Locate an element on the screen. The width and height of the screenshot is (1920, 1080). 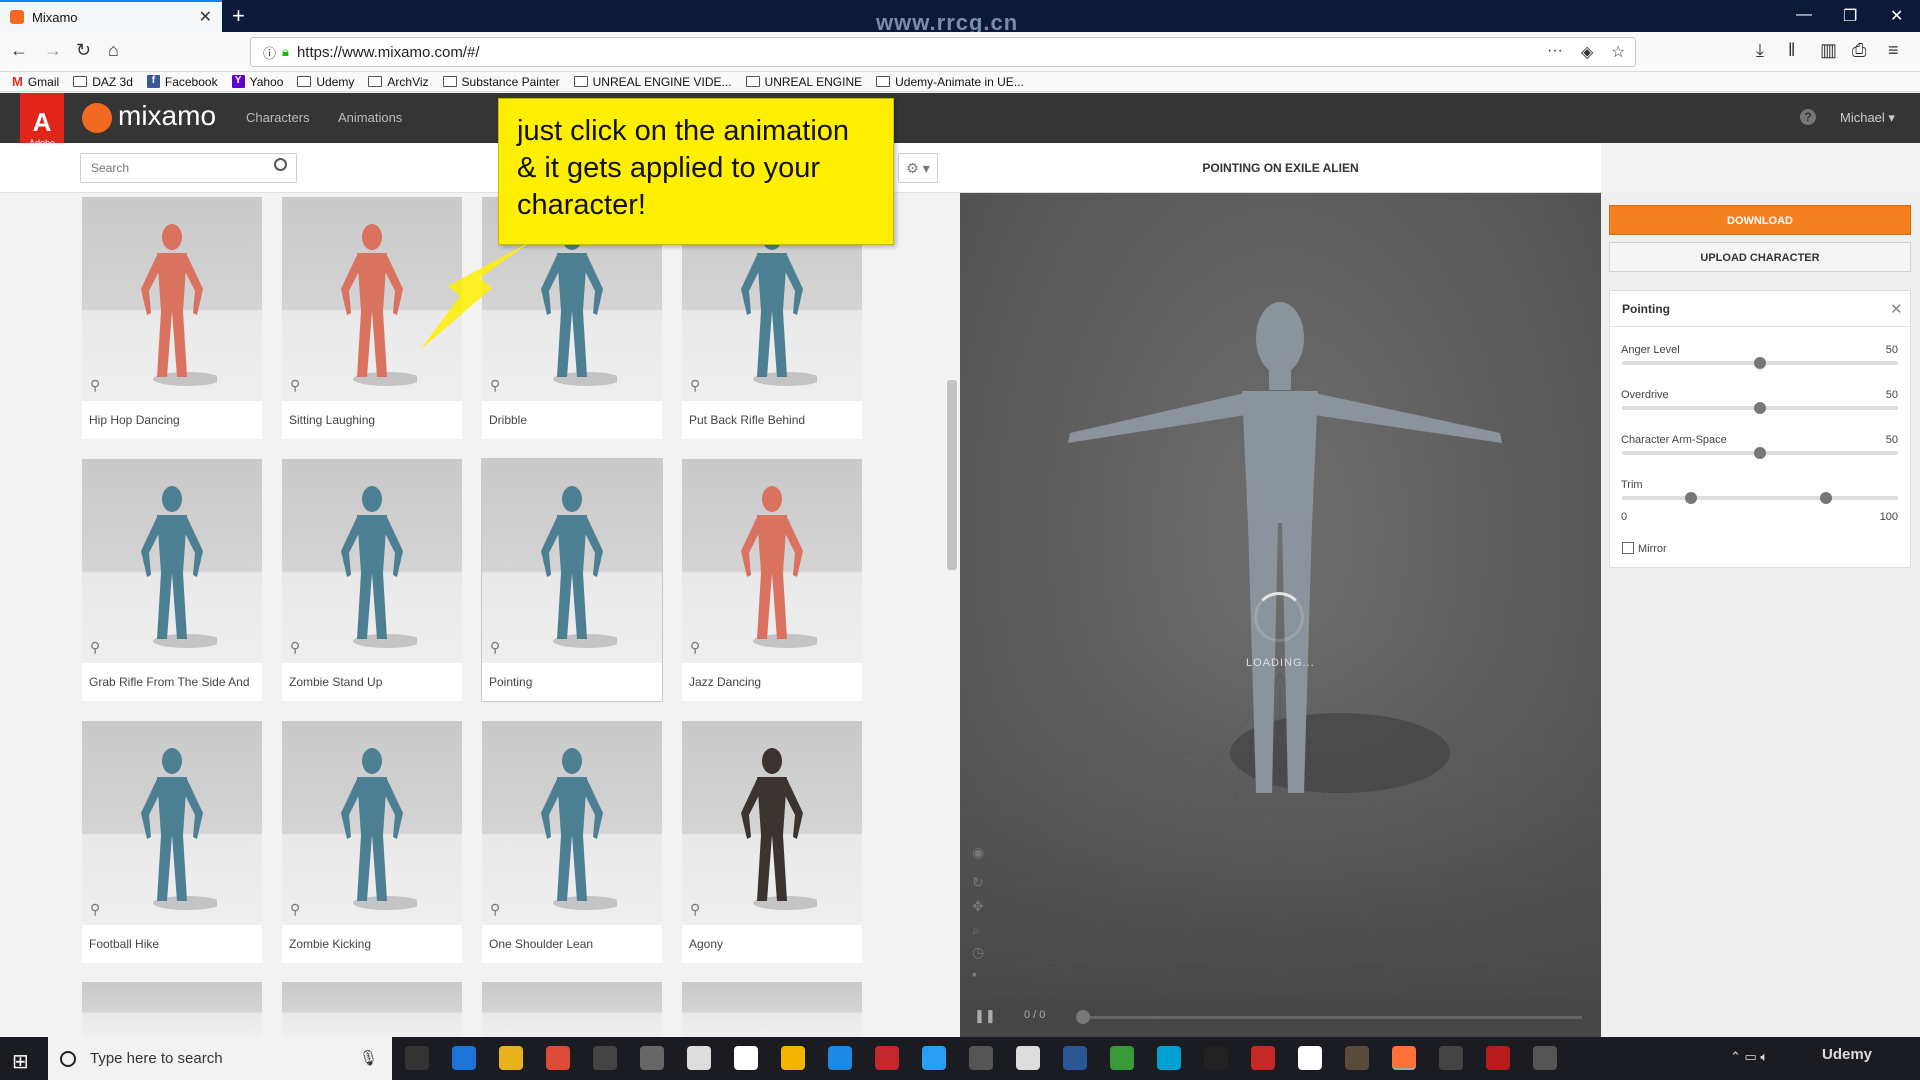
animation-card: ⚲ Grab Rifle From The Side And is located at coordinates (172, 580).